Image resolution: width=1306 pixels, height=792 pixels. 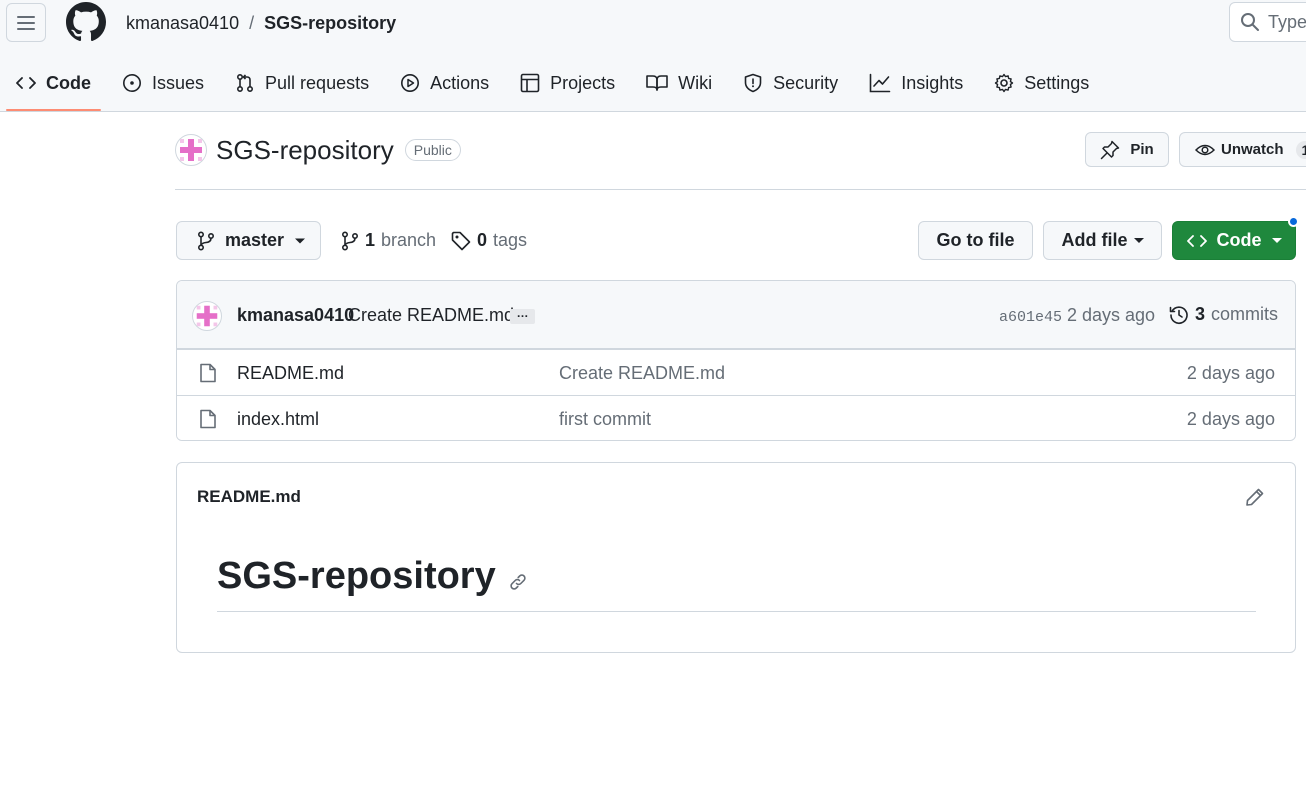 I want to click on breadcrumb: kmanasa0410 / SGS-repository, so click(x=261, y=23).